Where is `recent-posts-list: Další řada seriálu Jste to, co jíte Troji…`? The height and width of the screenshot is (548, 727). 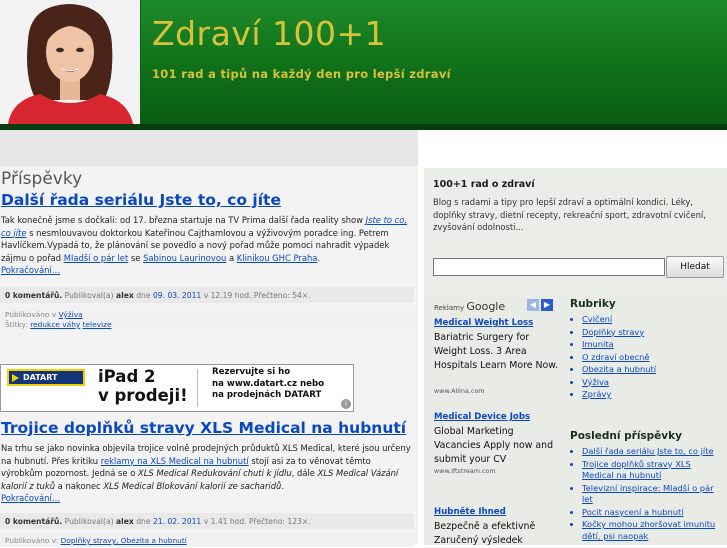 recent-posts-list: Další řada seriálu Jste to, co jíte Troji… is located at coordinates (646, 494).